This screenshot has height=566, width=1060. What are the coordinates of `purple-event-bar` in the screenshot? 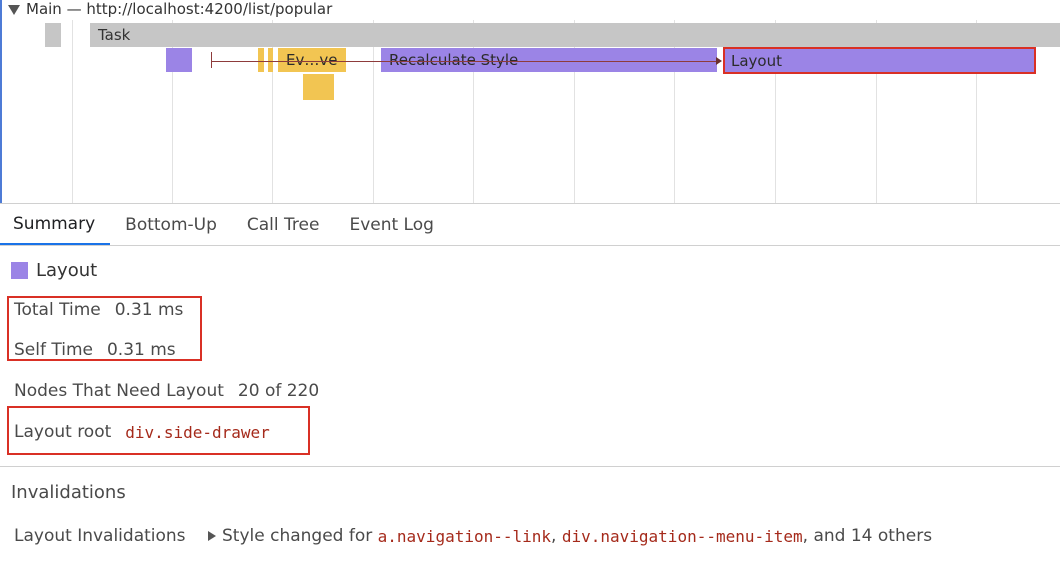 It's located at (179, 60).